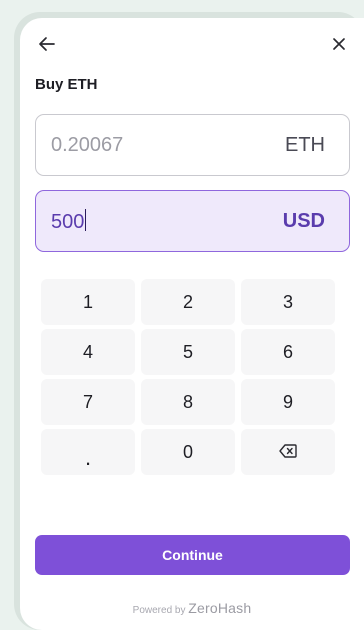  I want to click on key-7: 7, so click(88, 402).